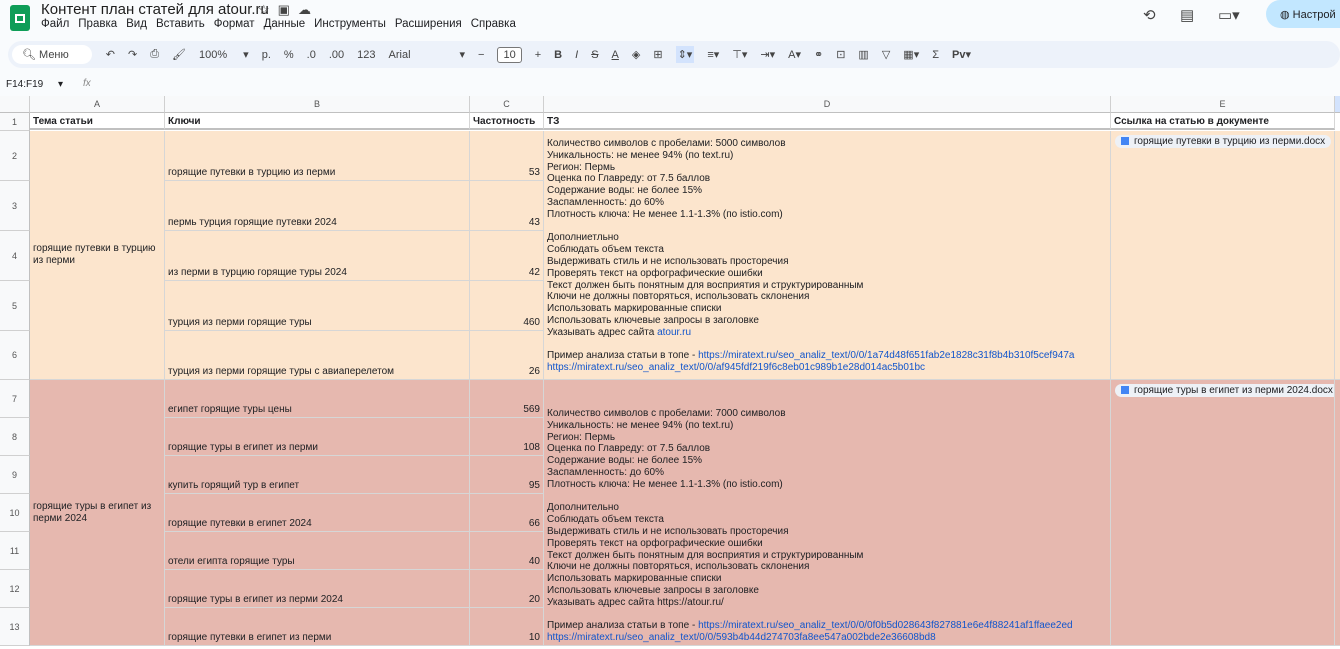 The height and width of the screenshot is (649, 1340). Describe the element at coordinates (180, 24) in the screenshot. I see `menu-3: Вставить` at that location.